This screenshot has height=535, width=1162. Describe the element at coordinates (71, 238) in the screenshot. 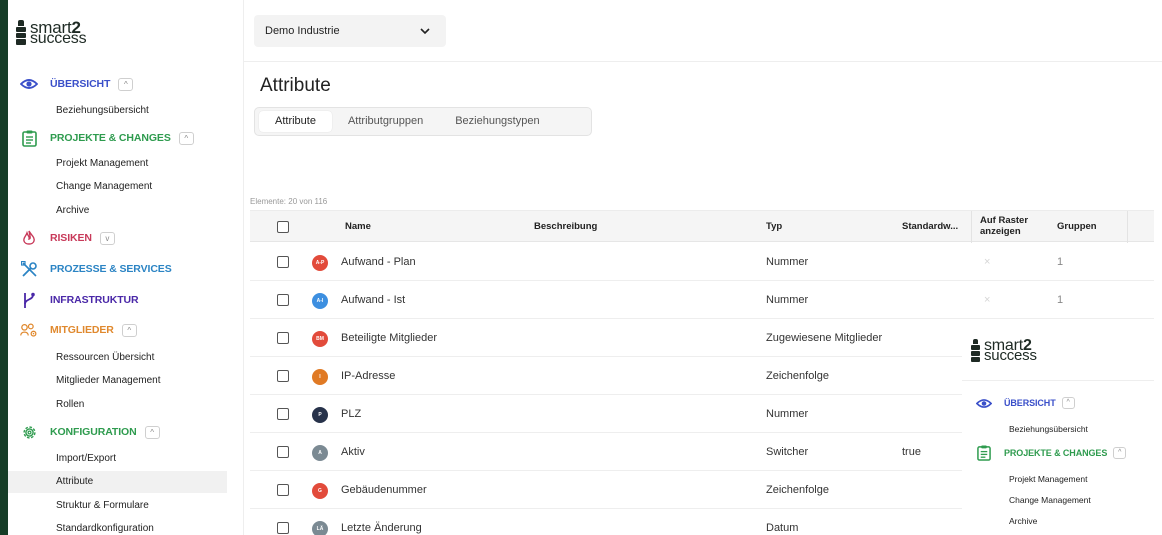

I see `sidebar-section-label: RISIKEN` at that location.